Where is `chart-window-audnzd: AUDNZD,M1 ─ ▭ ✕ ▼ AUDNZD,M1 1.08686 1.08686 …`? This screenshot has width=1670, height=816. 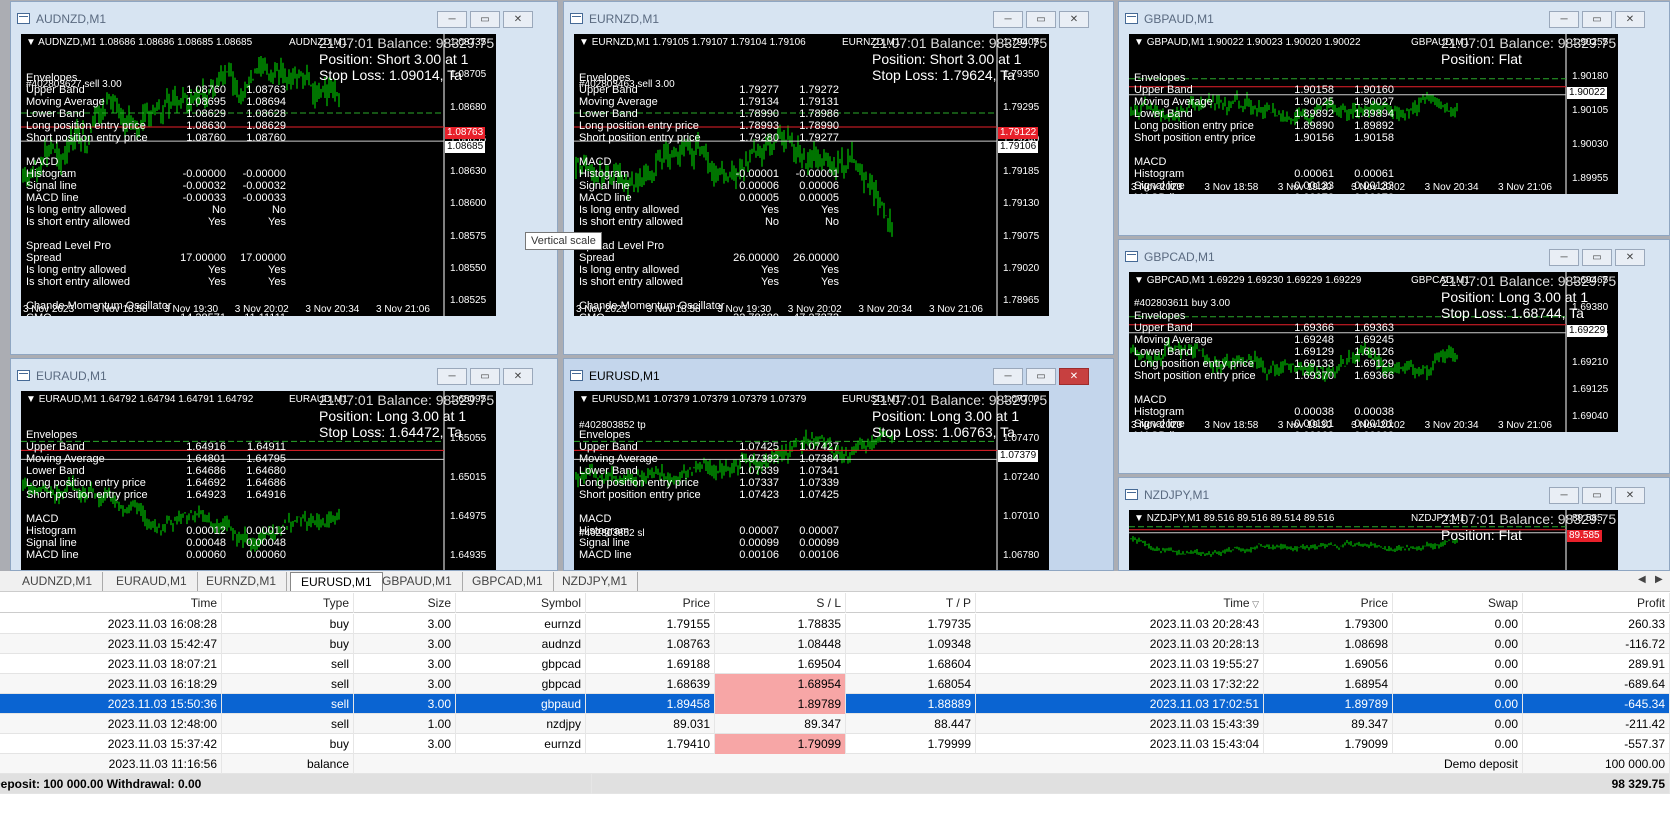 chart-window-audnzd: AUDNZD,M1 ─ ▭ ✕ ▼ AUDNZD,M1 1.08686 1.08686 … is located at coordinates (284, 178).